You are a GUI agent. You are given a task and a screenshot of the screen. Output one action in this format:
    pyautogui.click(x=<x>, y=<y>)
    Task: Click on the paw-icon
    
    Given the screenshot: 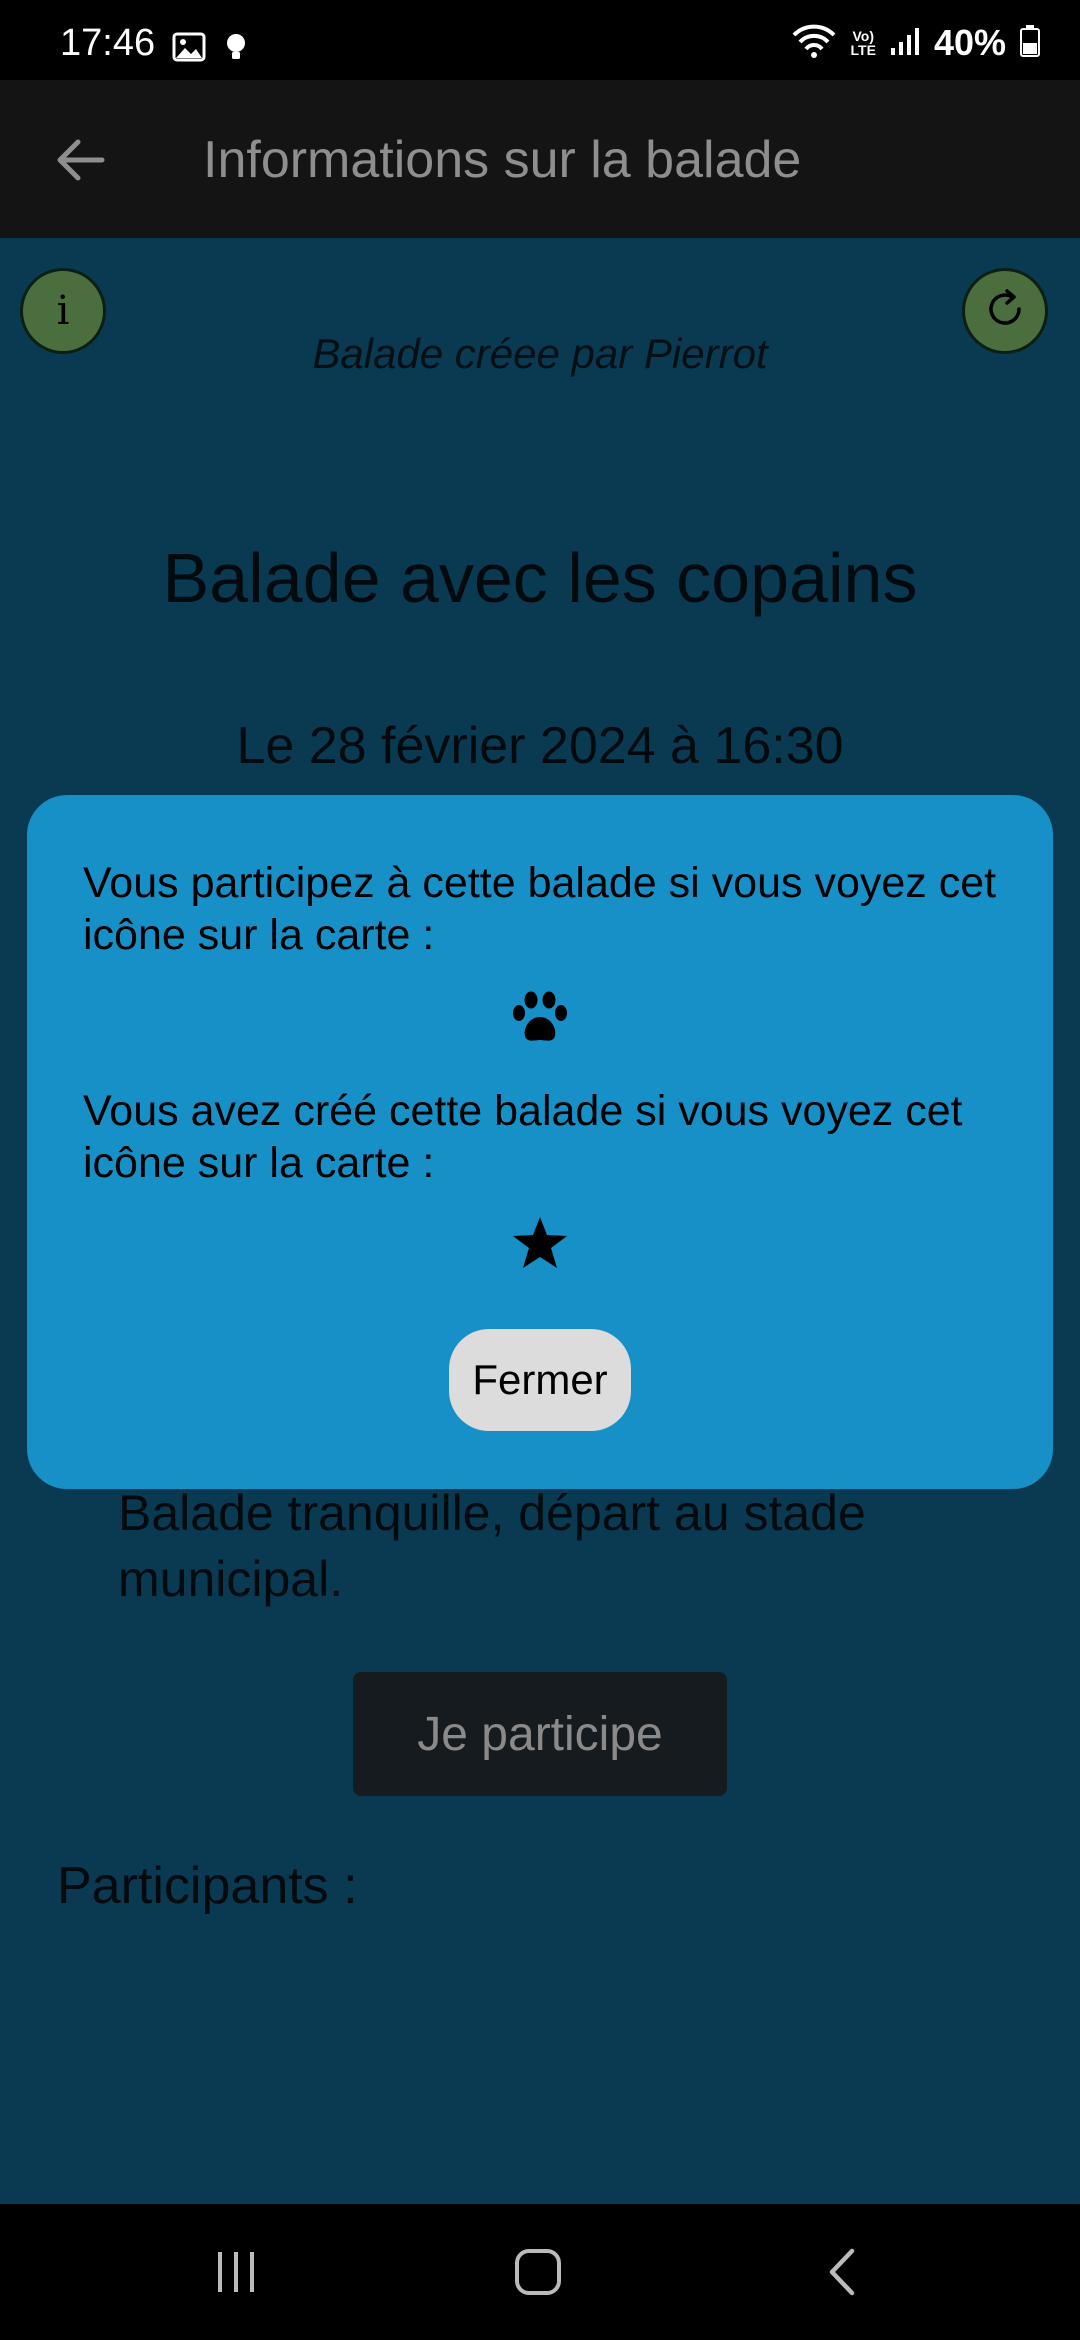 What is the action you would take?
    pyautogui.click(x=540, y=1018)
    